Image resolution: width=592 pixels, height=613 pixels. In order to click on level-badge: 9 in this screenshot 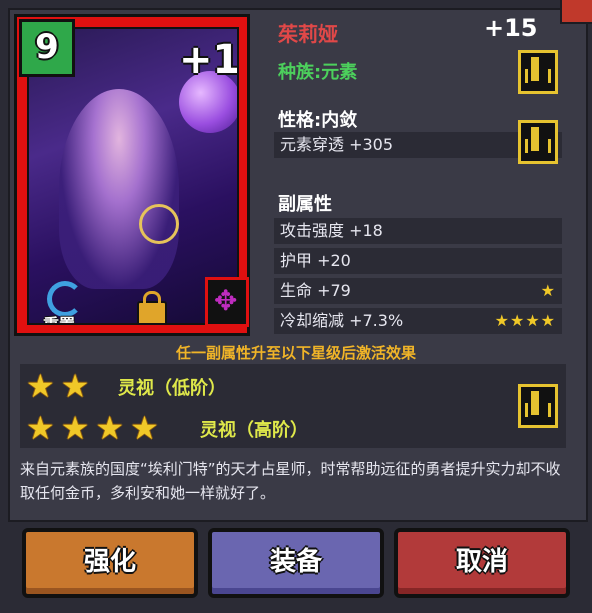, I will do `click(47, 48)`.